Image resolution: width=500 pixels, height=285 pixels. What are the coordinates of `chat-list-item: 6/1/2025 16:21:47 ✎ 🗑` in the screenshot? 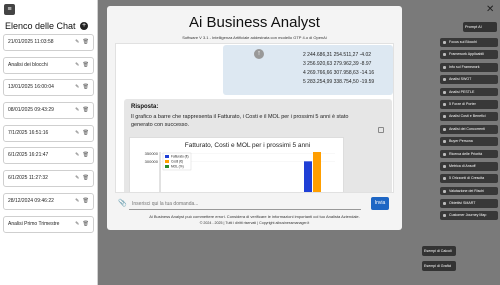 It's located at (48, 156).